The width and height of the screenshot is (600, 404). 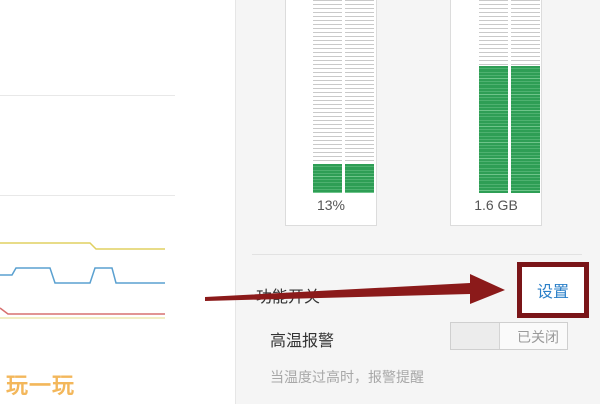 What do you see at coordinates (509, 336) in the screenshot?
I see `high-temp-alert-toggle: 已关闭` at bounding box center [509, 336].